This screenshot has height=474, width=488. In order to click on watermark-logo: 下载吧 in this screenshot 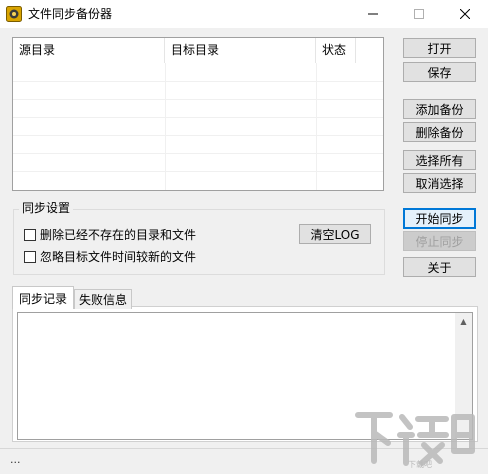, I will do `click(417, 438)`.